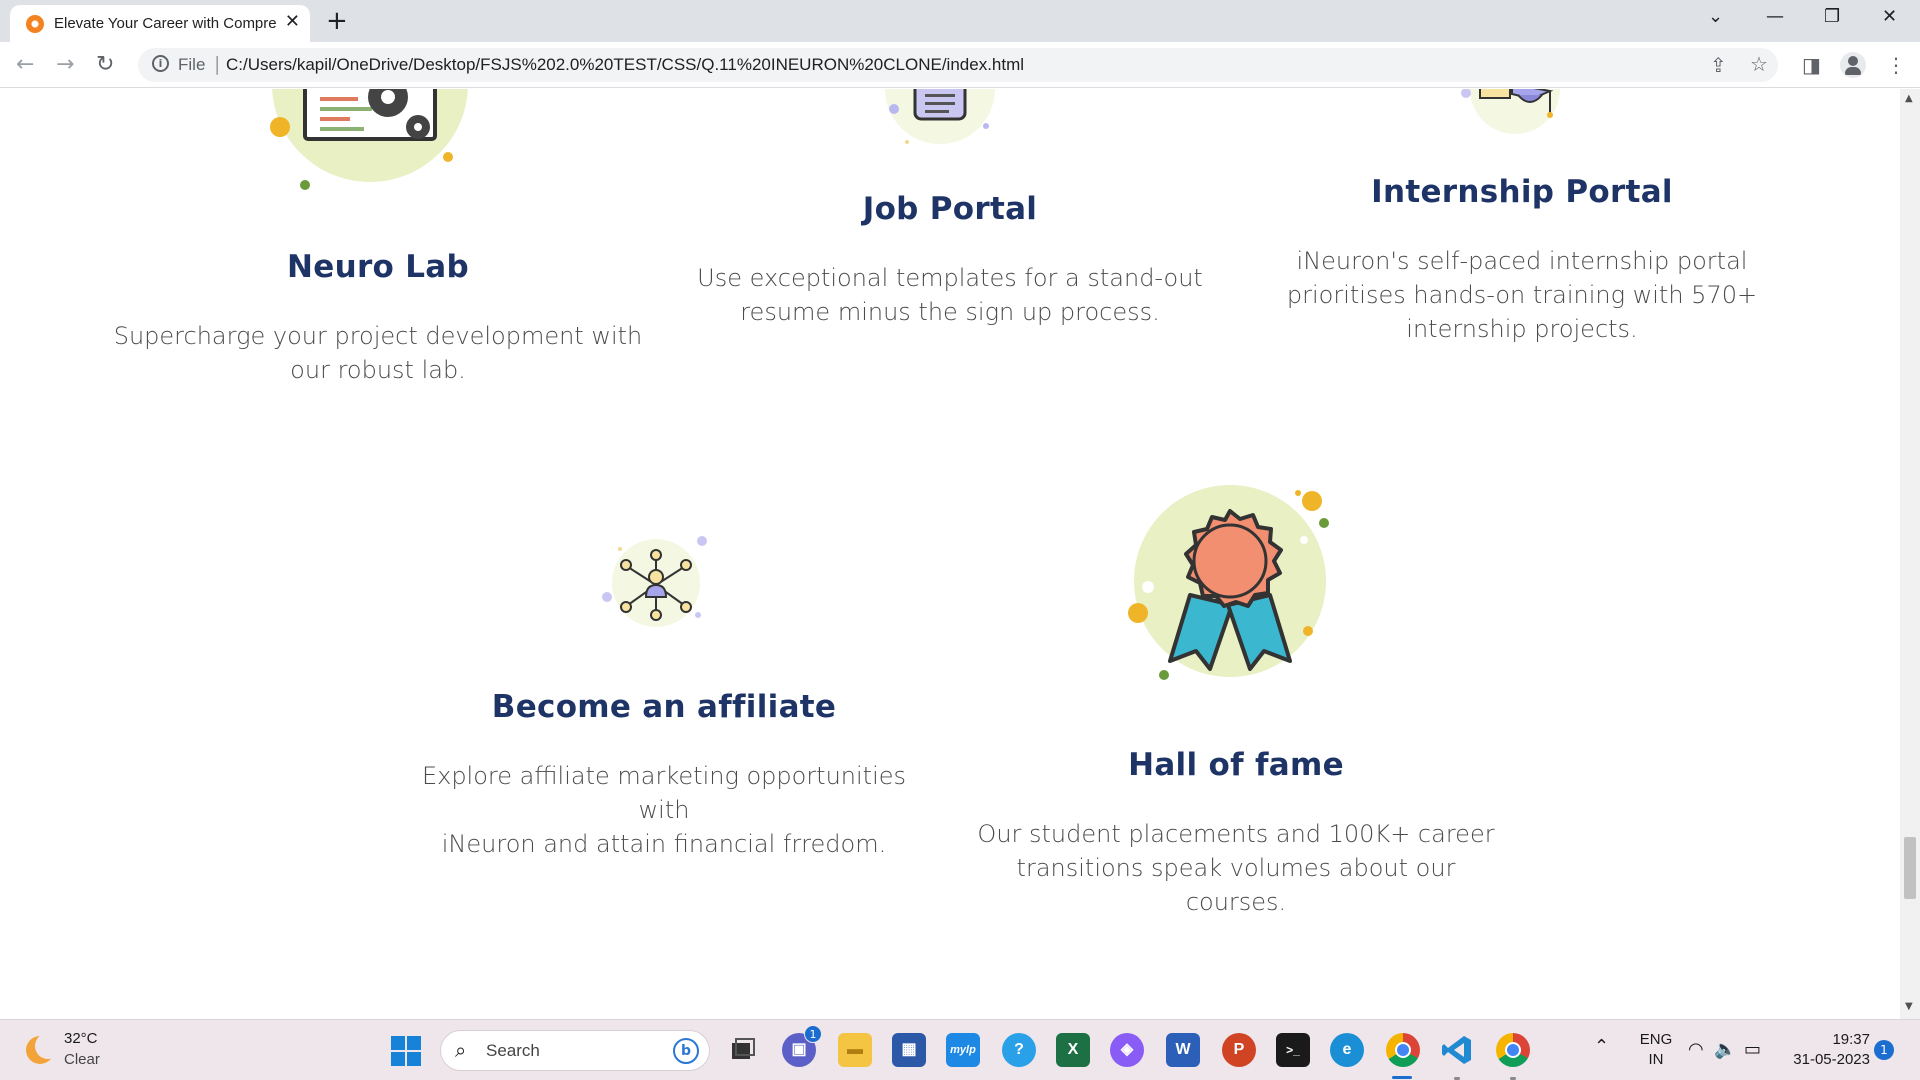 The height and width of the screenshot is (1080, 1920). Describe the element at coordinates (35, 24) in the screenshot. I see `ineuron-favicon-icon` at that location.